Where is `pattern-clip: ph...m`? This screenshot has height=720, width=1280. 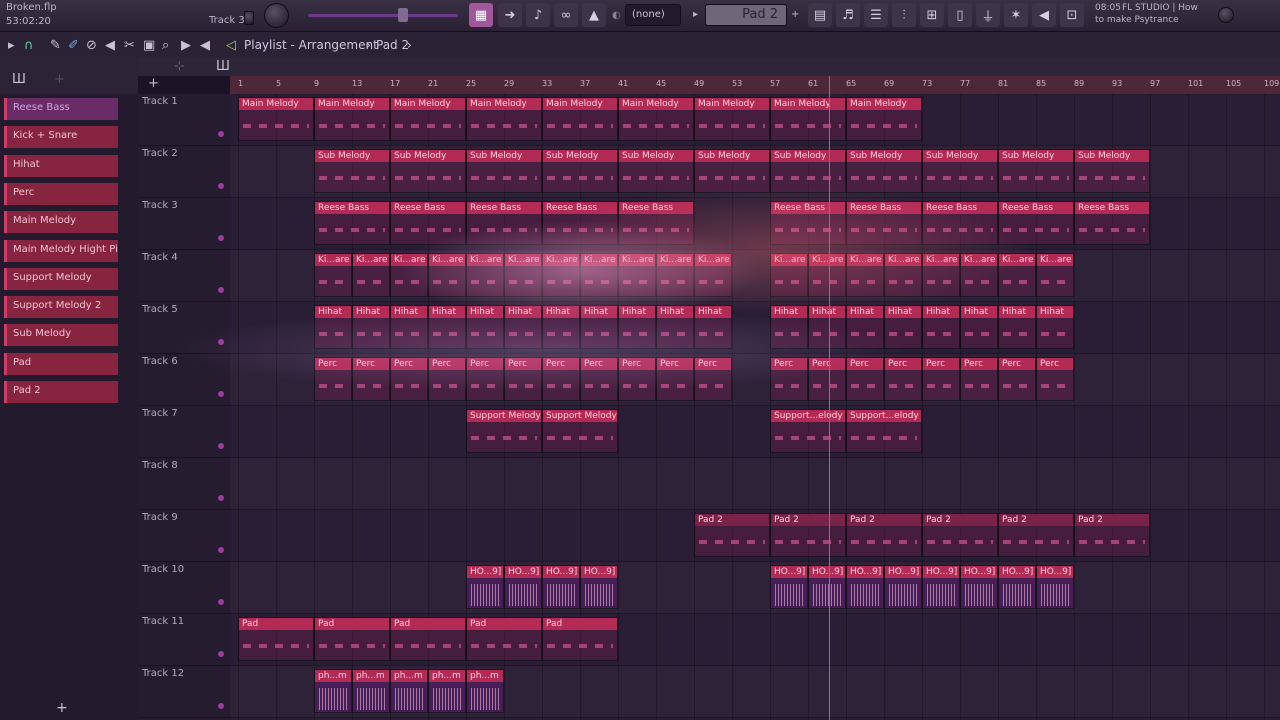
pattern-clip: ph...m is located at coordinates (485, 691).